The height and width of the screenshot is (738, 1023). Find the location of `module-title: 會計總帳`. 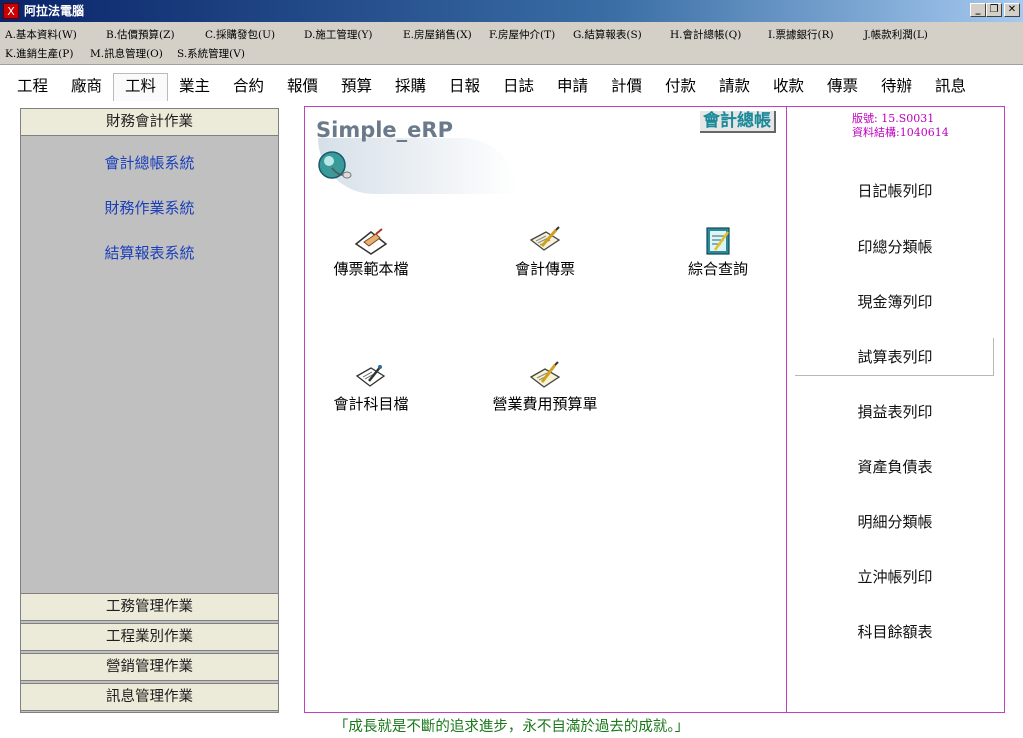

module-title: 會計總帳 is located at coordinates (738, 122).